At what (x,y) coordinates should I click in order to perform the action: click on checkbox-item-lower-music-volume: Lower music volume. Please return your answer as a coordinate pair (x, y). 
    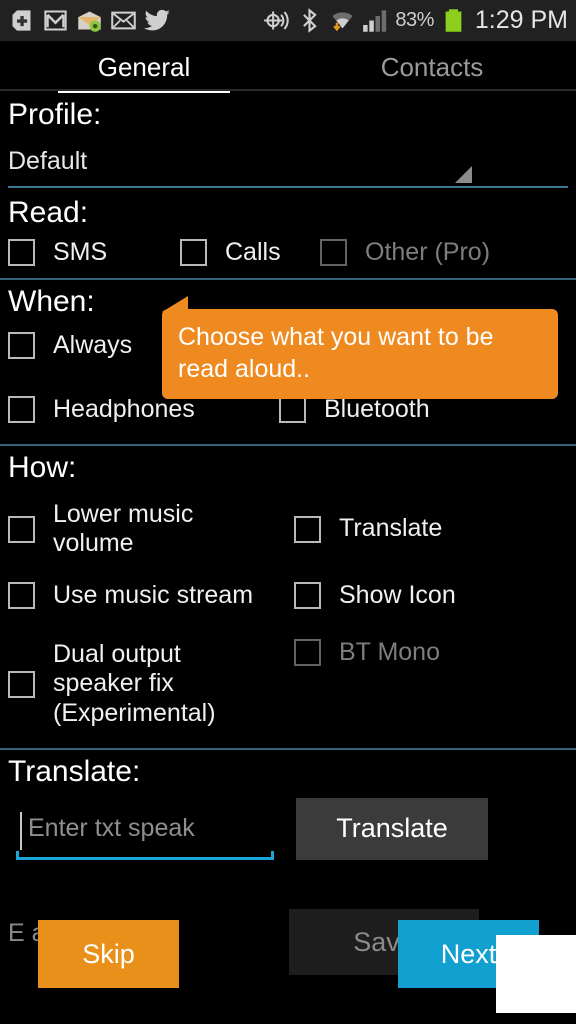
    Looking at the image, I should click on (151, 529).